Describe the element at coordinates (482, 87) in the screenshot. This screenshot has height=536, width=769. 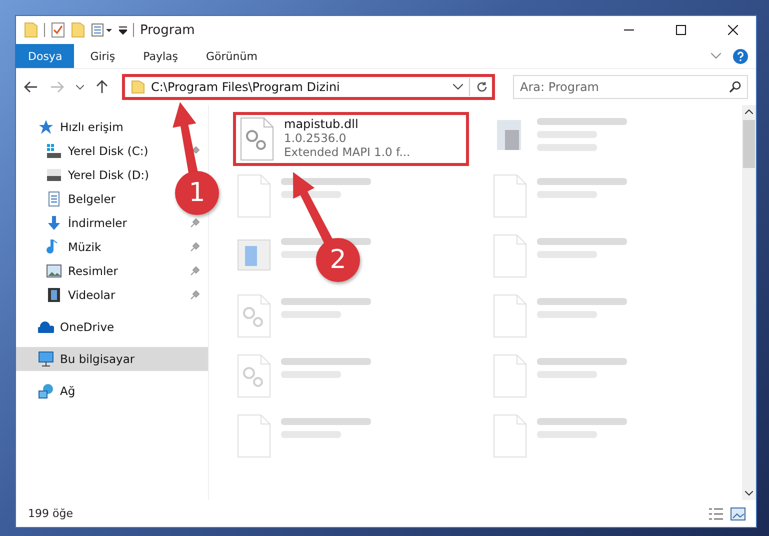
I see `refresh-icon` at that location.